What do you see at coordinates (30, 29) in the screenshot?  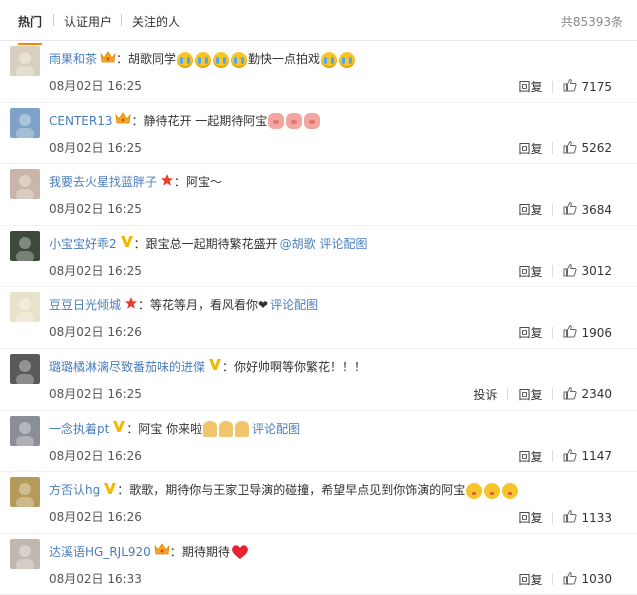 I see `tab-hot: 热门` at bounding box center [30, 29].